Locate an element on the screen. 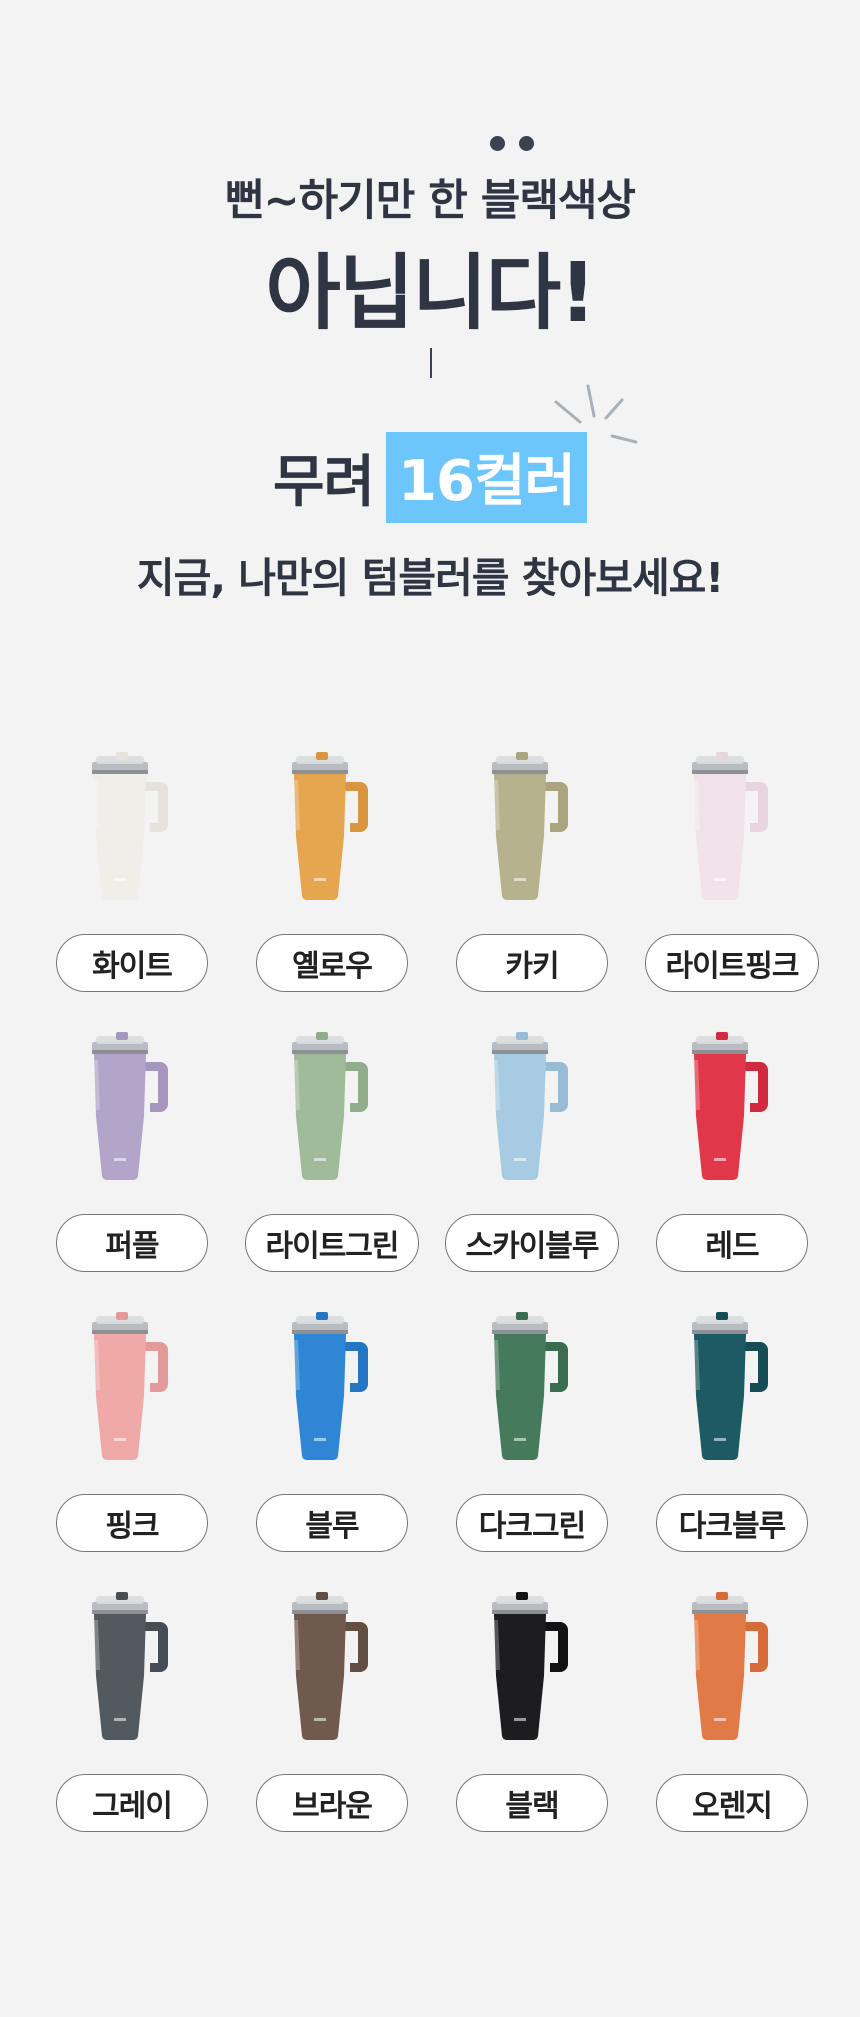 Image resolution: width=860 pixels, height=2017 pixels. color-option: 레드 is located at coordinates (732, 1172).